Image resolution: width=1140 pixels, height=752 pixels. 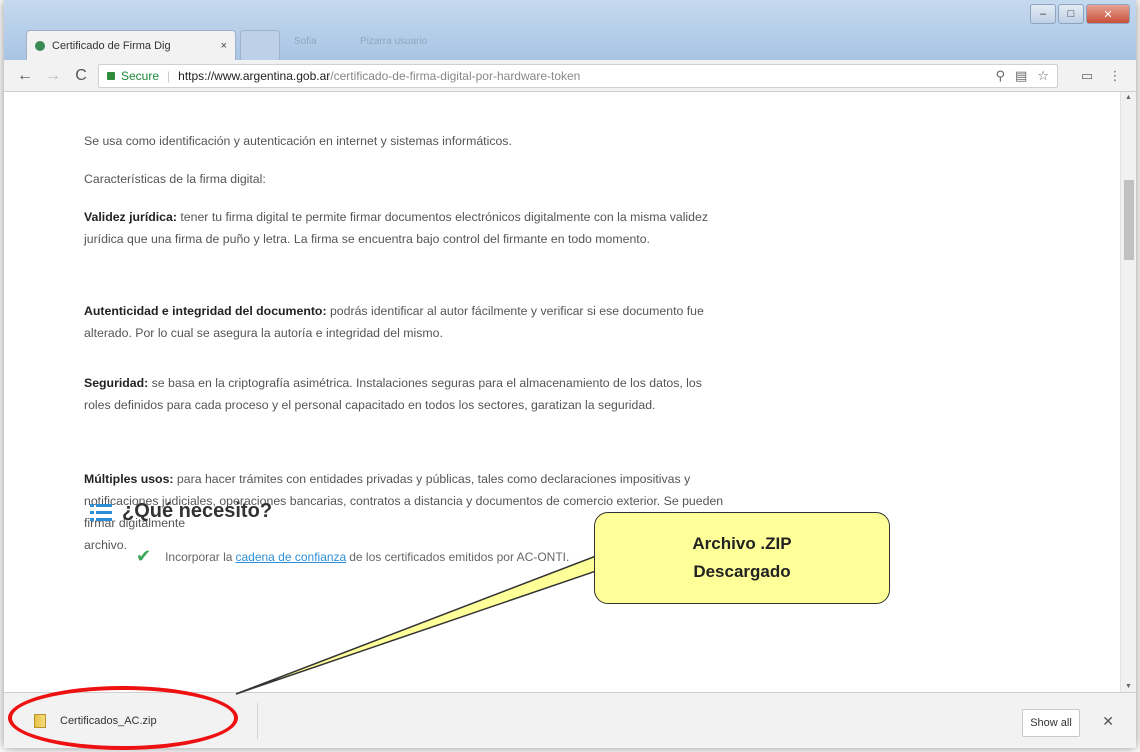 What do you see at coordinates (742, 543) in the screenshot?
I see `callout-line1: Archivo .ZIP` at bounding box center [742, 543].